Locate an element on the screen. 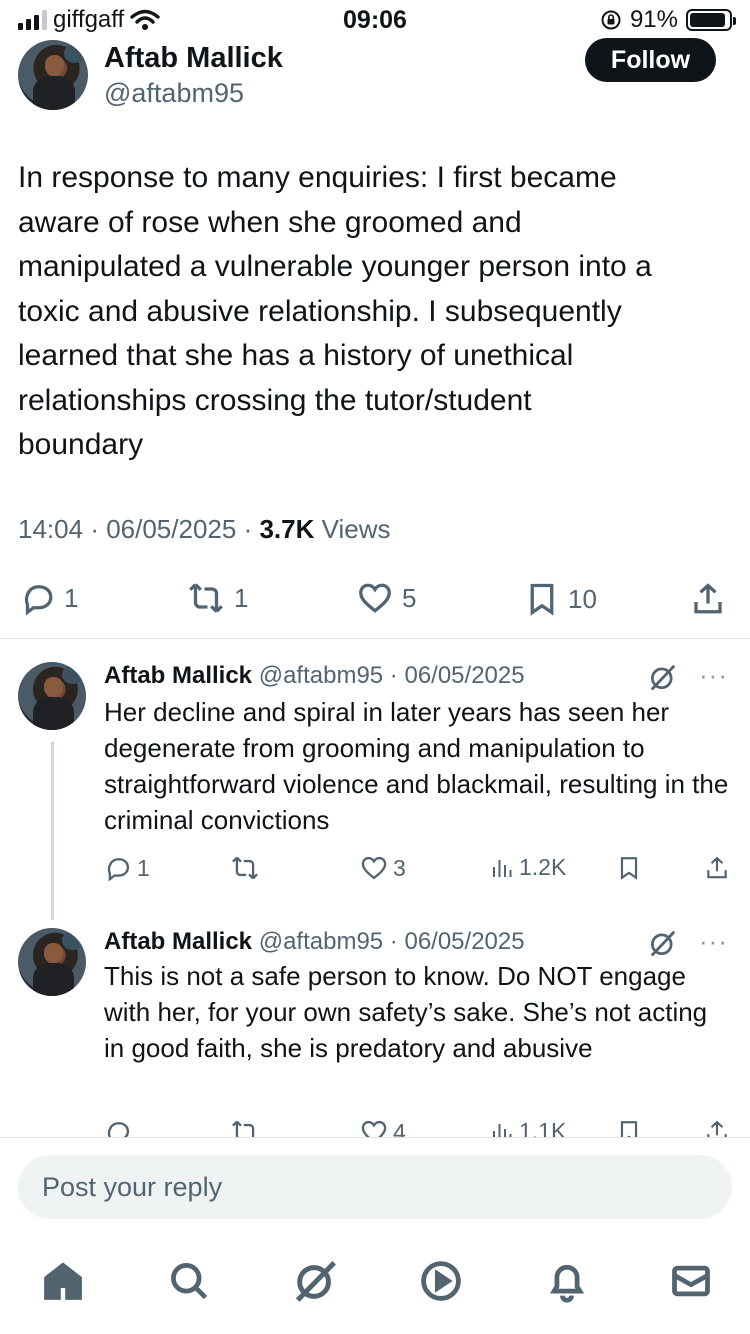  battery-percent: 91% is located at coordinates (653, 19).